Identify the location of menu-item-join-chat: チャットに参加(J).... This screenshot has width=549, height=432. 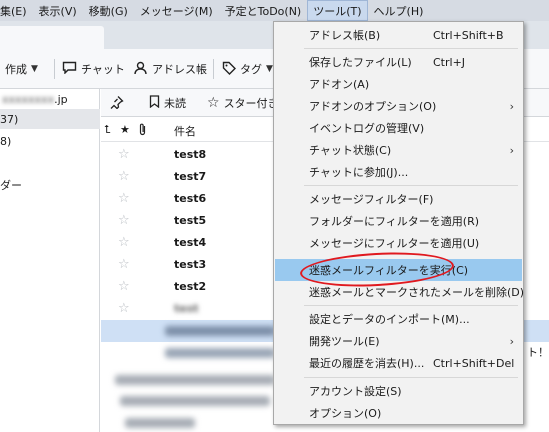
(398, 172).